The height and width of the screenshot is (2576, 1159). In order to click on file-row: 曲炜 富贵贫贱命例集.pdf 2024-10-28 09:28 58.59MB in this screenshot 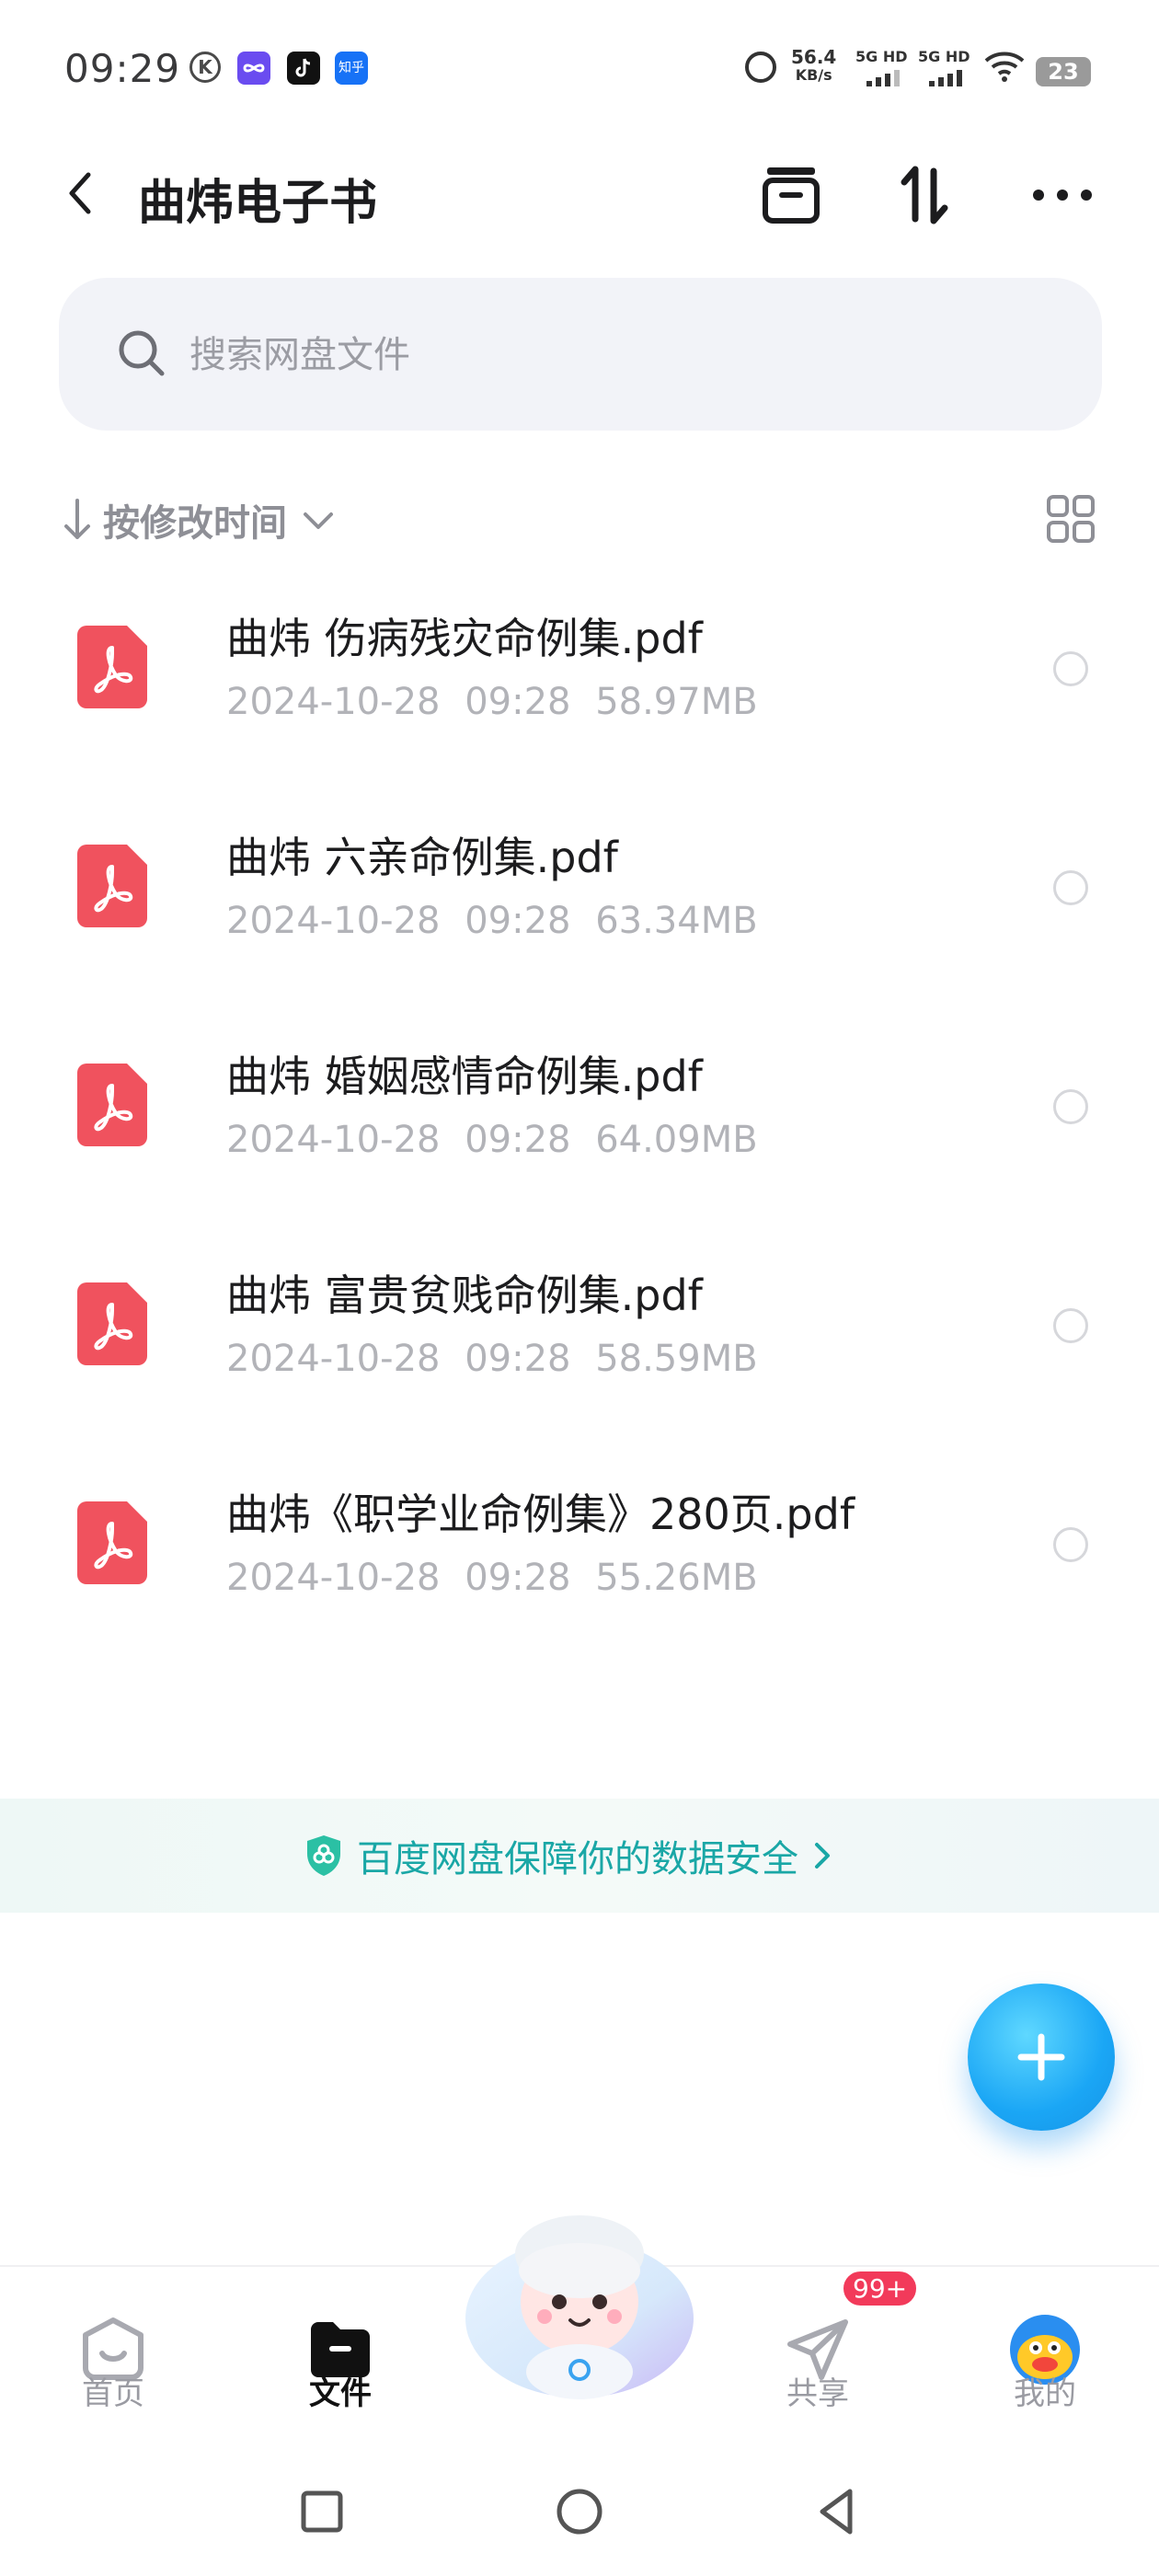, I will do `click(579, 1355)`.